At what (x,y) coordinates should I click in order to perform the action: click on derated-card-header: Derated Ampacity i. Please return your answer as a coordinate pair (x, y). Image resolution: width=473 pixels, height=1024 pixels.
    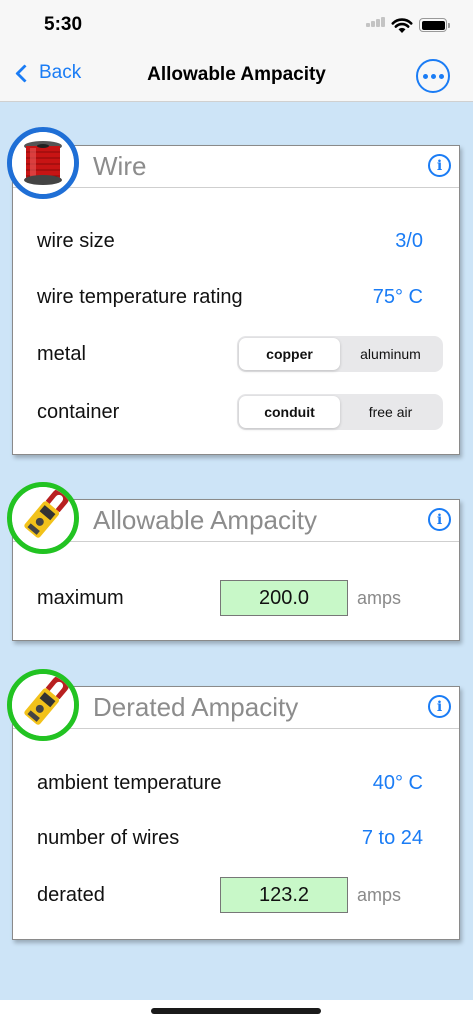
    Looking at the image, I should click on (236, 708).